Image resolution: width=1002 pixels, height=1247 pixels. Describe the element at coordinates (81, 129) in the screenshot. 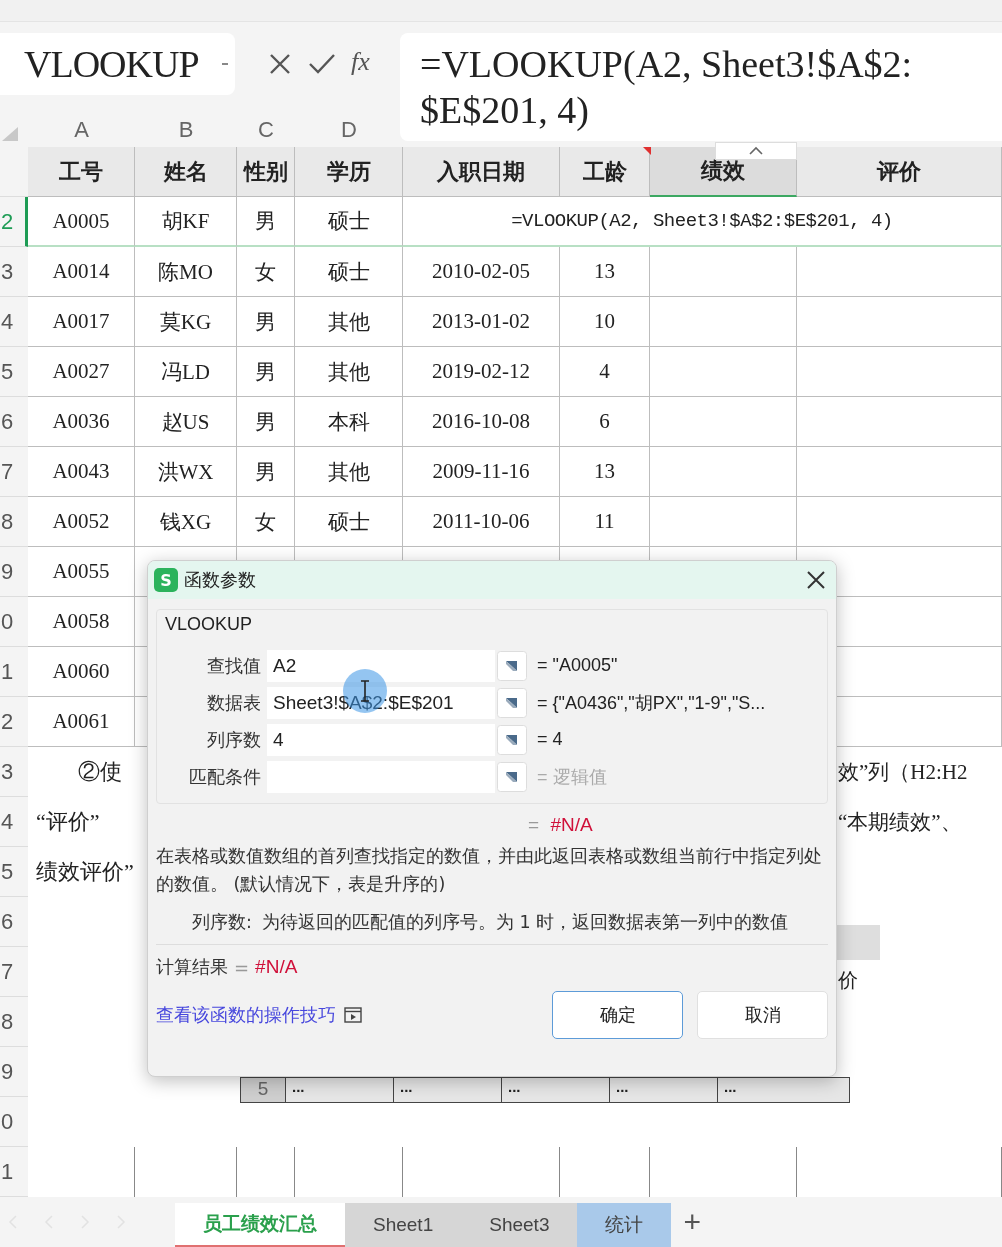

I see `column-header: A` at that location.